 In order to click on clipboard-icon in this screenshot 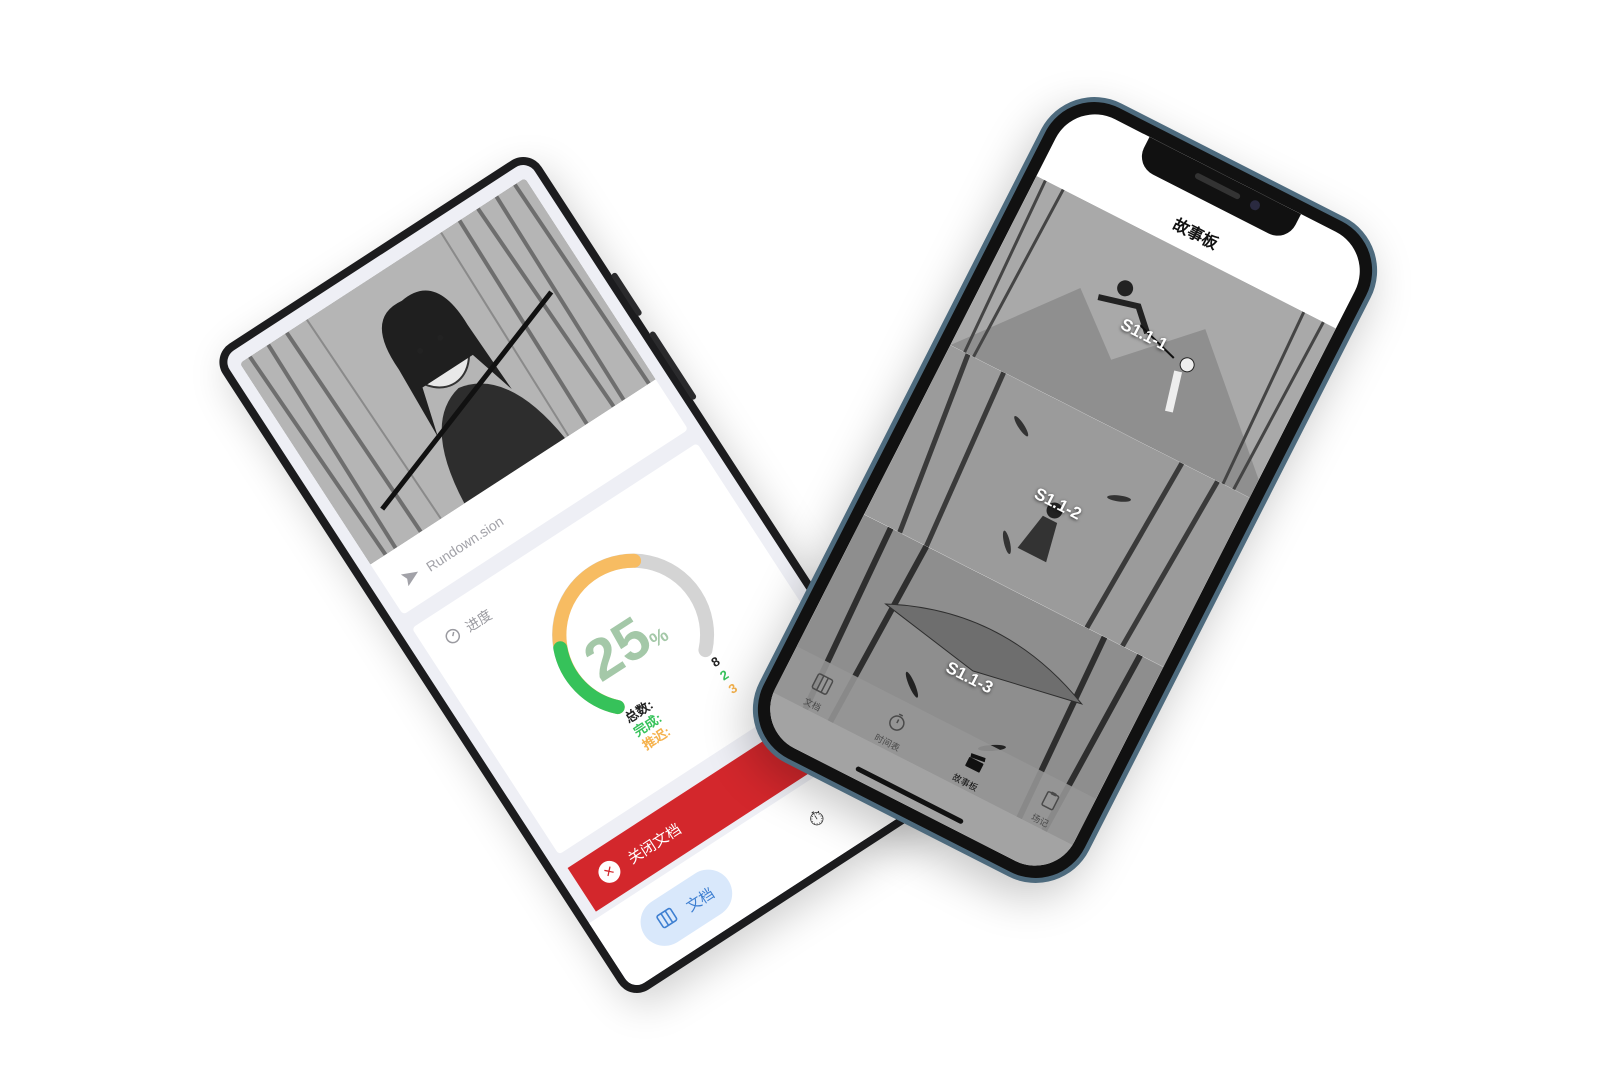, I will do `click(1050, 801)`.